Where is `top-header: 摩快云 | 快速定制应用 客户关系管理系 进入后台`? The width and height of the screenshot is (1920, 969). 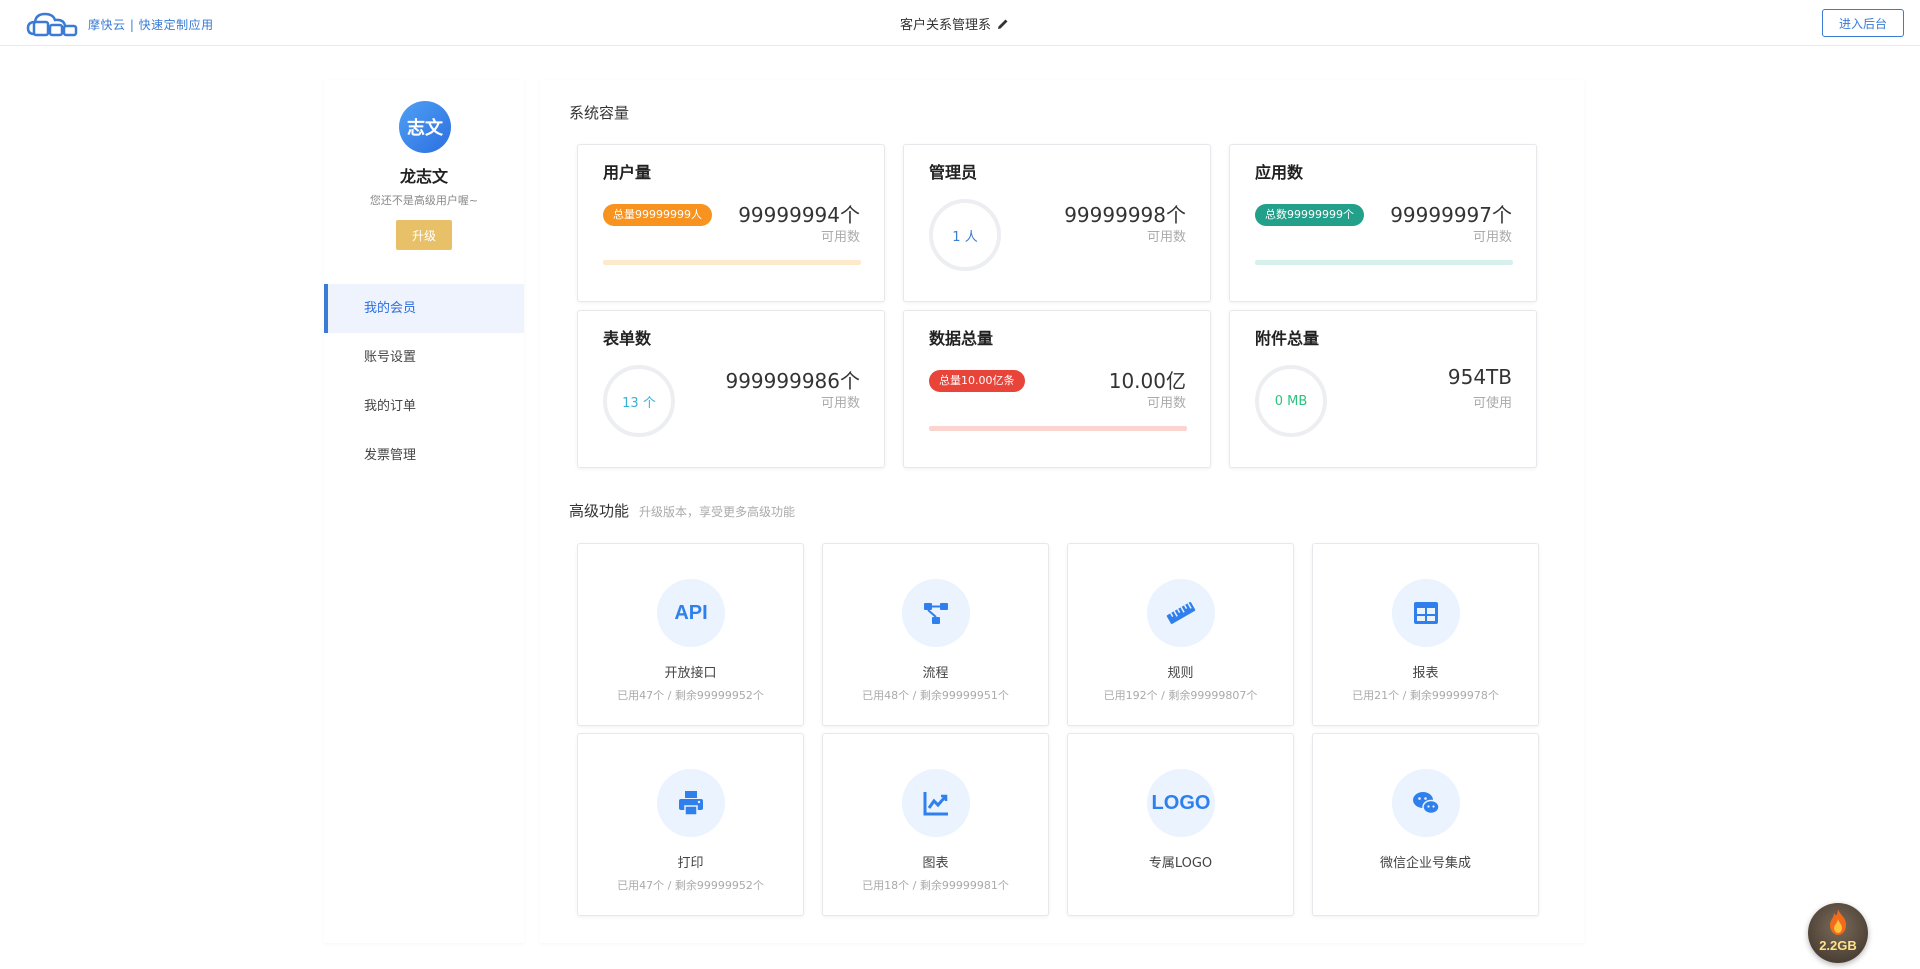 top-header: 摩快云 | 快速定制应用 客户关系管理系 进入后台 is located at coordinates (960, 23).